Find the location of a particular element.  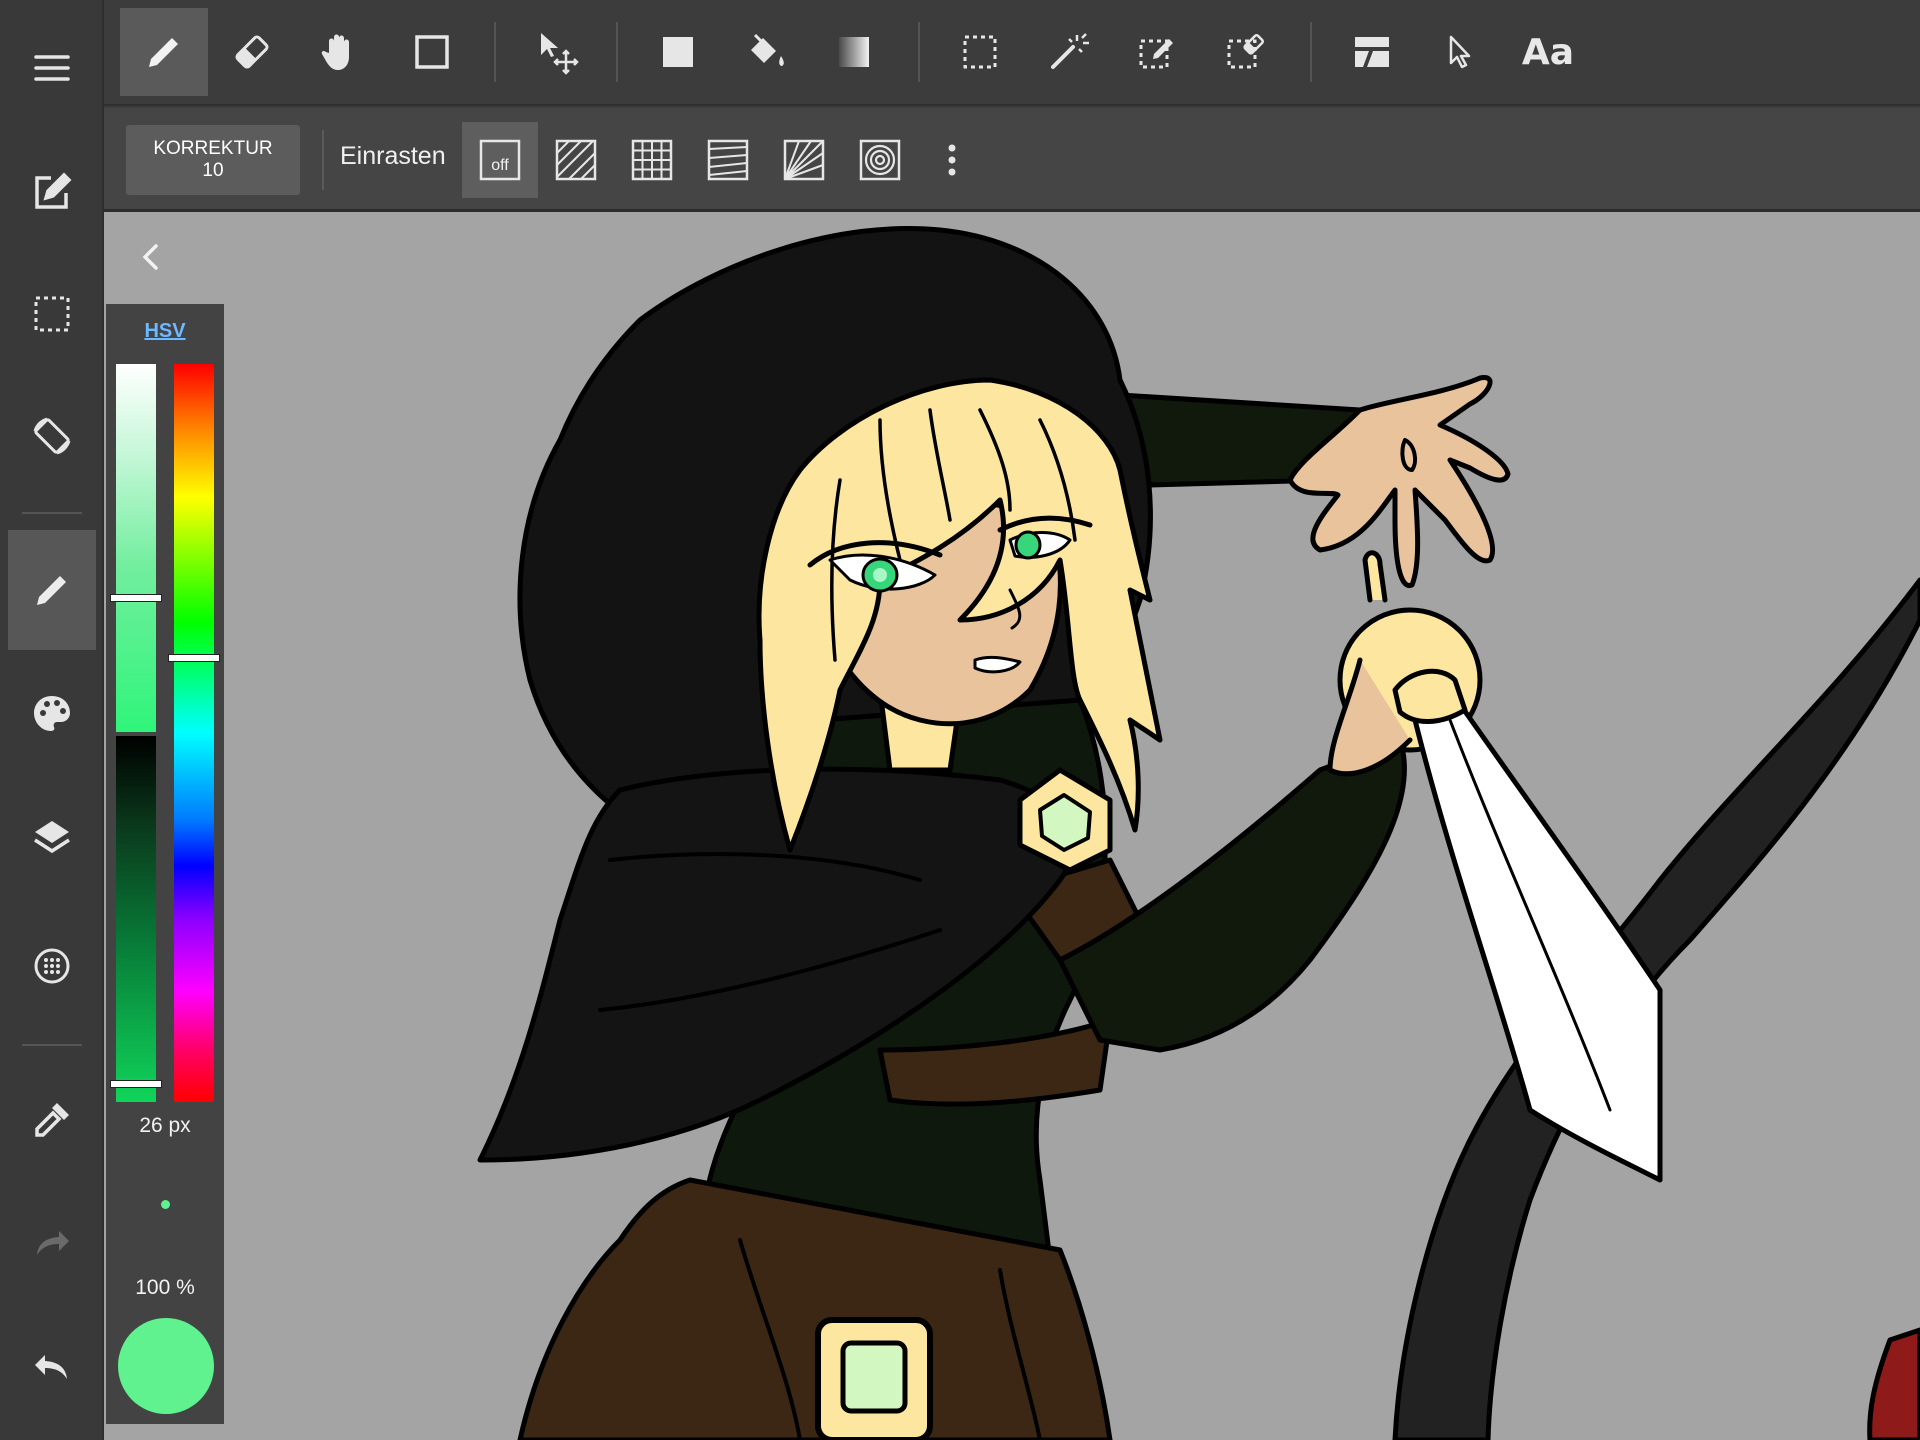

snap-label: Einrasten is located at coordinates (393, 156).